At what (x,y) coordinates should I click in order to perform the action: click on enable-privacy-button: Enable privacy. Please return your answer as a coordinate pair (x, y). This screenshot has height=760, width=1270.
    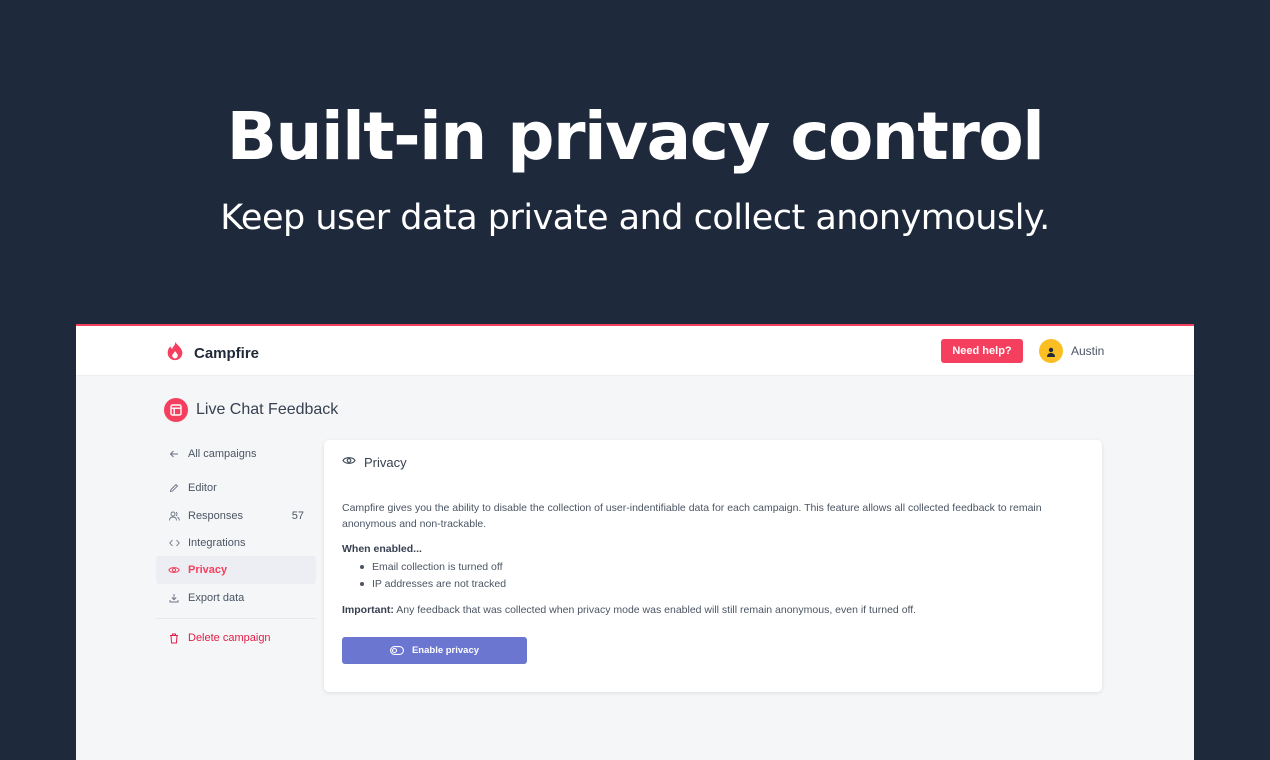
    Looking at the image, I should click on (434, 650).